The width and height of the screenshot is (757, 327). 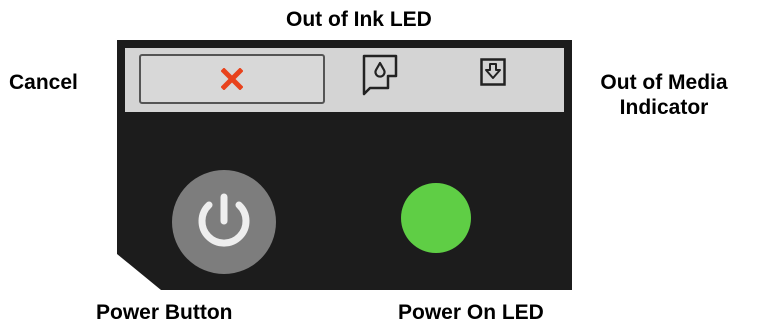 What do you see at coordinates (471, 312) in the screenshot?
I see `power-on-led-label: Power On LED` at bounding box center [471, 312].